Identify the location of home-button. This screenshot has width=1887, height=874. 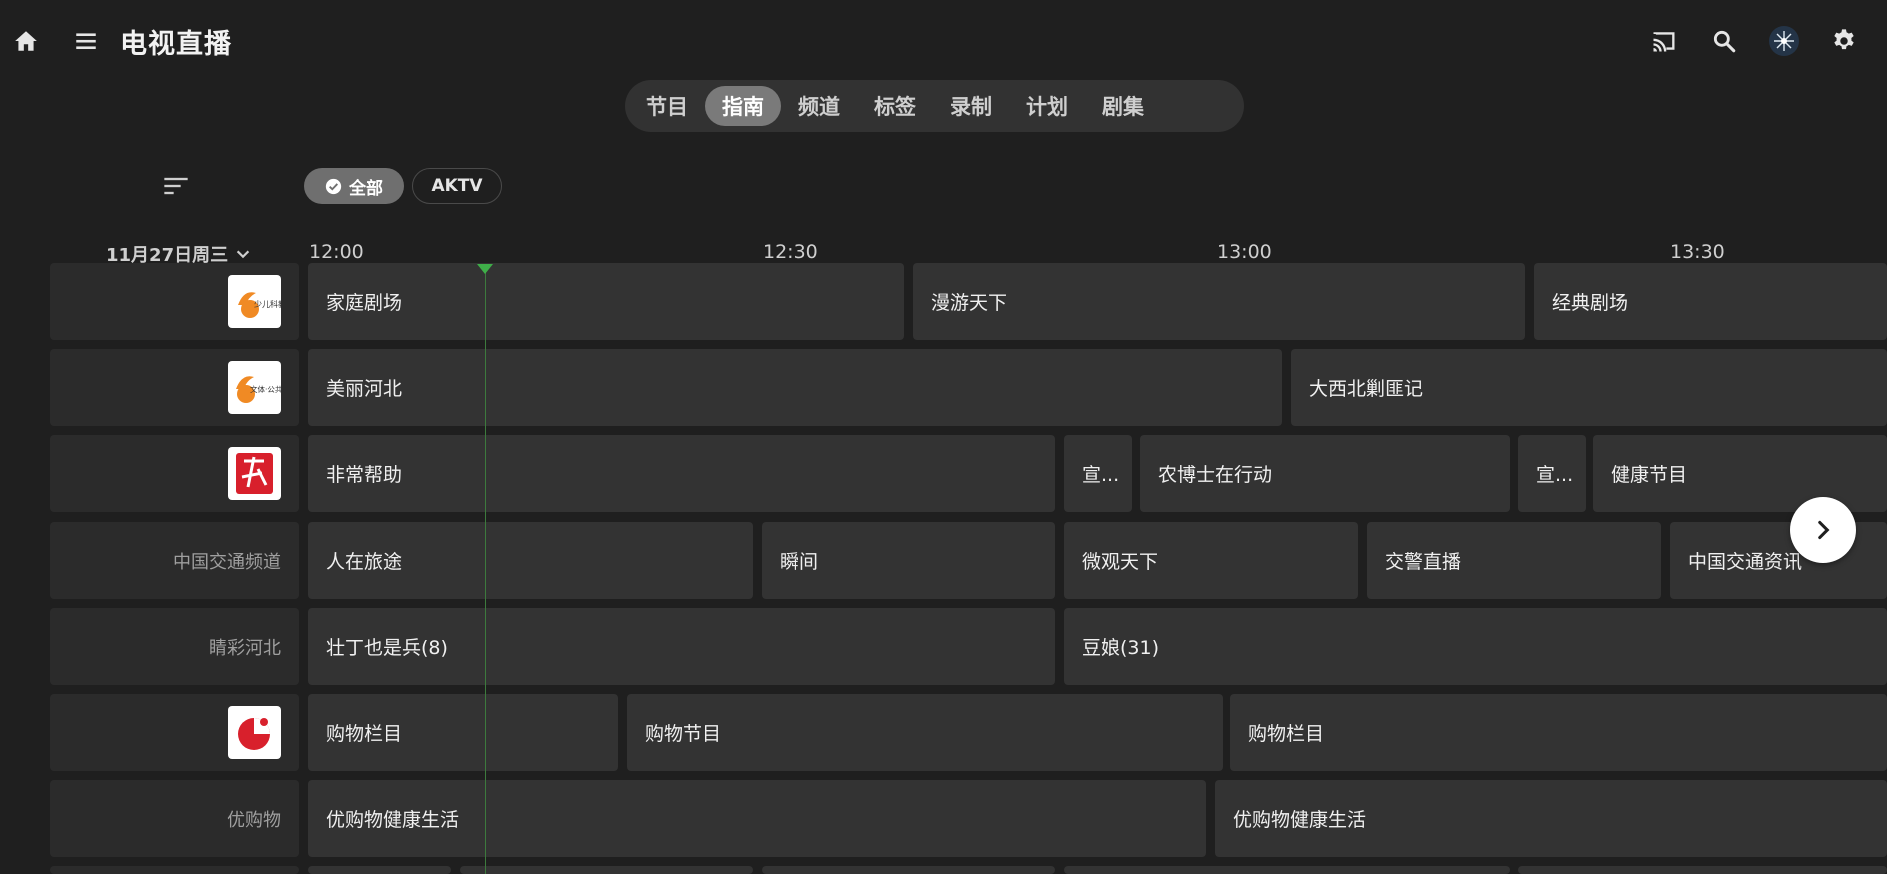
(26, 41).